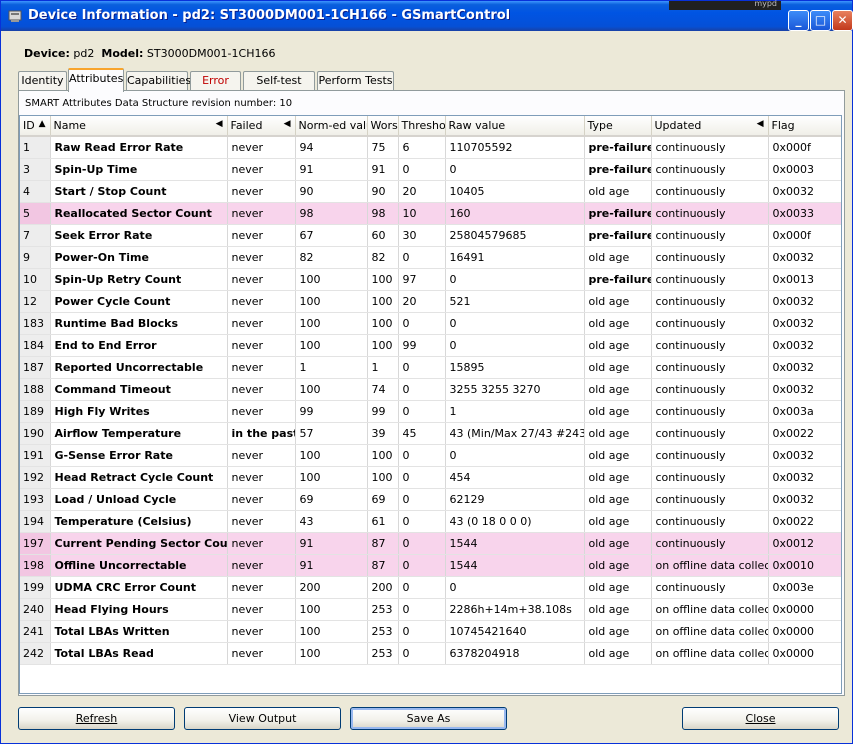  What do you see at coordinates (96, 80) in the screenshot?
I see `tab-attributes: Attributes` at bounding box center [96, 80].